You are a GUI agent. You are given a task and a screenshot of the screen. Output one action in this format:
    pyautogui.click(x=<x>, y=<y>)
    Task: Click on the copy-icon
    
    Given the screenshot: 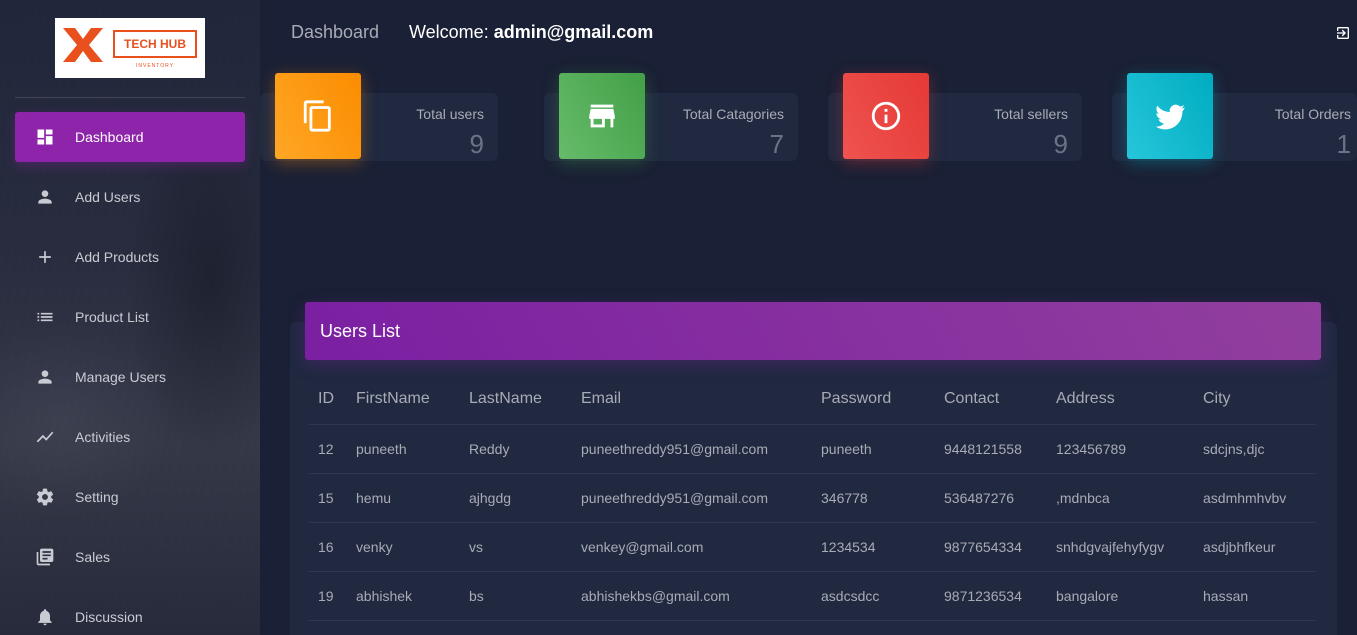 What is the action you would take?
    pyautogui.click(x=318, y=116)
    